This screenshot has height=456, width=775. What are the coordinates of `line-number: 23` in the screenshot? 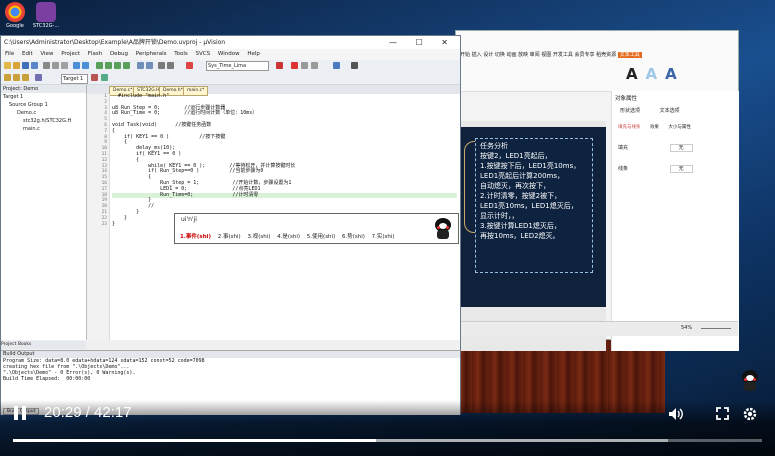 It's located at (104, 224).